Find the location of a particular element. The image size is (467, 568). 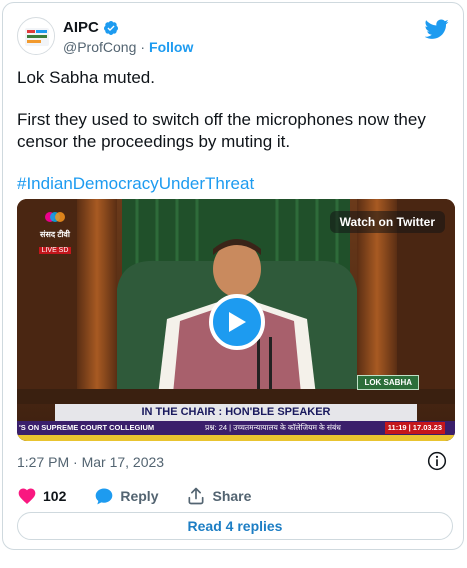

verified-badge-icon is located at coordinates (110, 27).